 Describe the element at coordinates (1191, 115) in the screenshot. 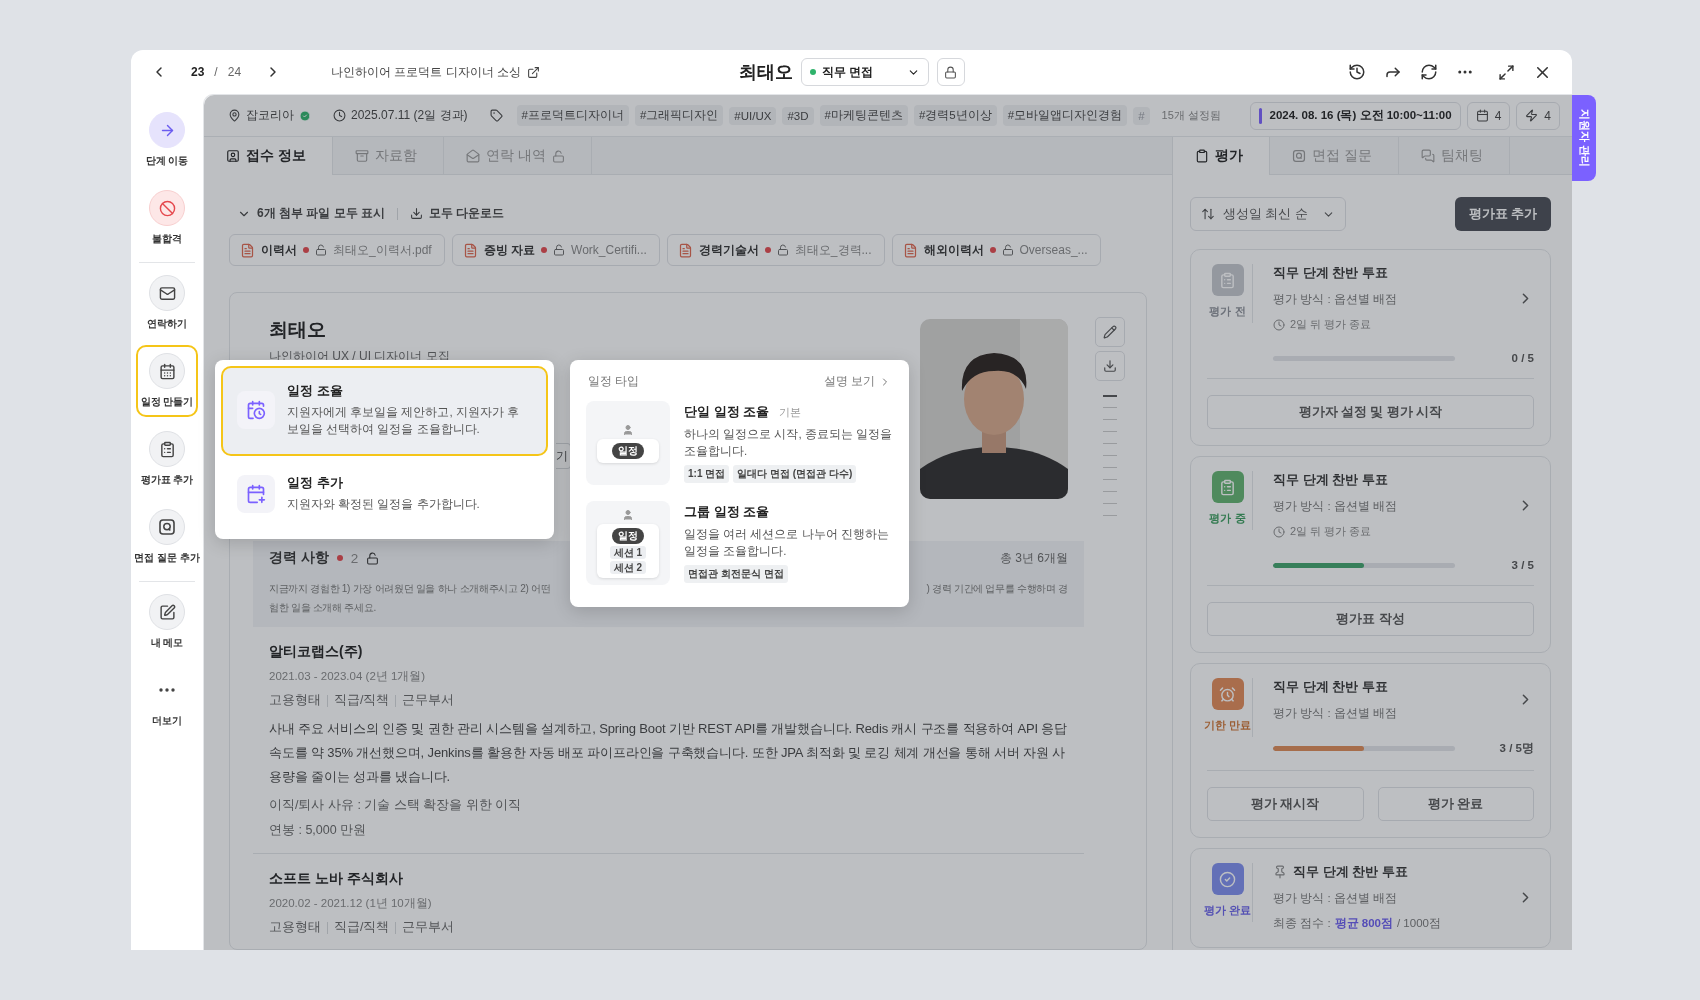

I see `tag-count: 15개 설정됨` at that location.